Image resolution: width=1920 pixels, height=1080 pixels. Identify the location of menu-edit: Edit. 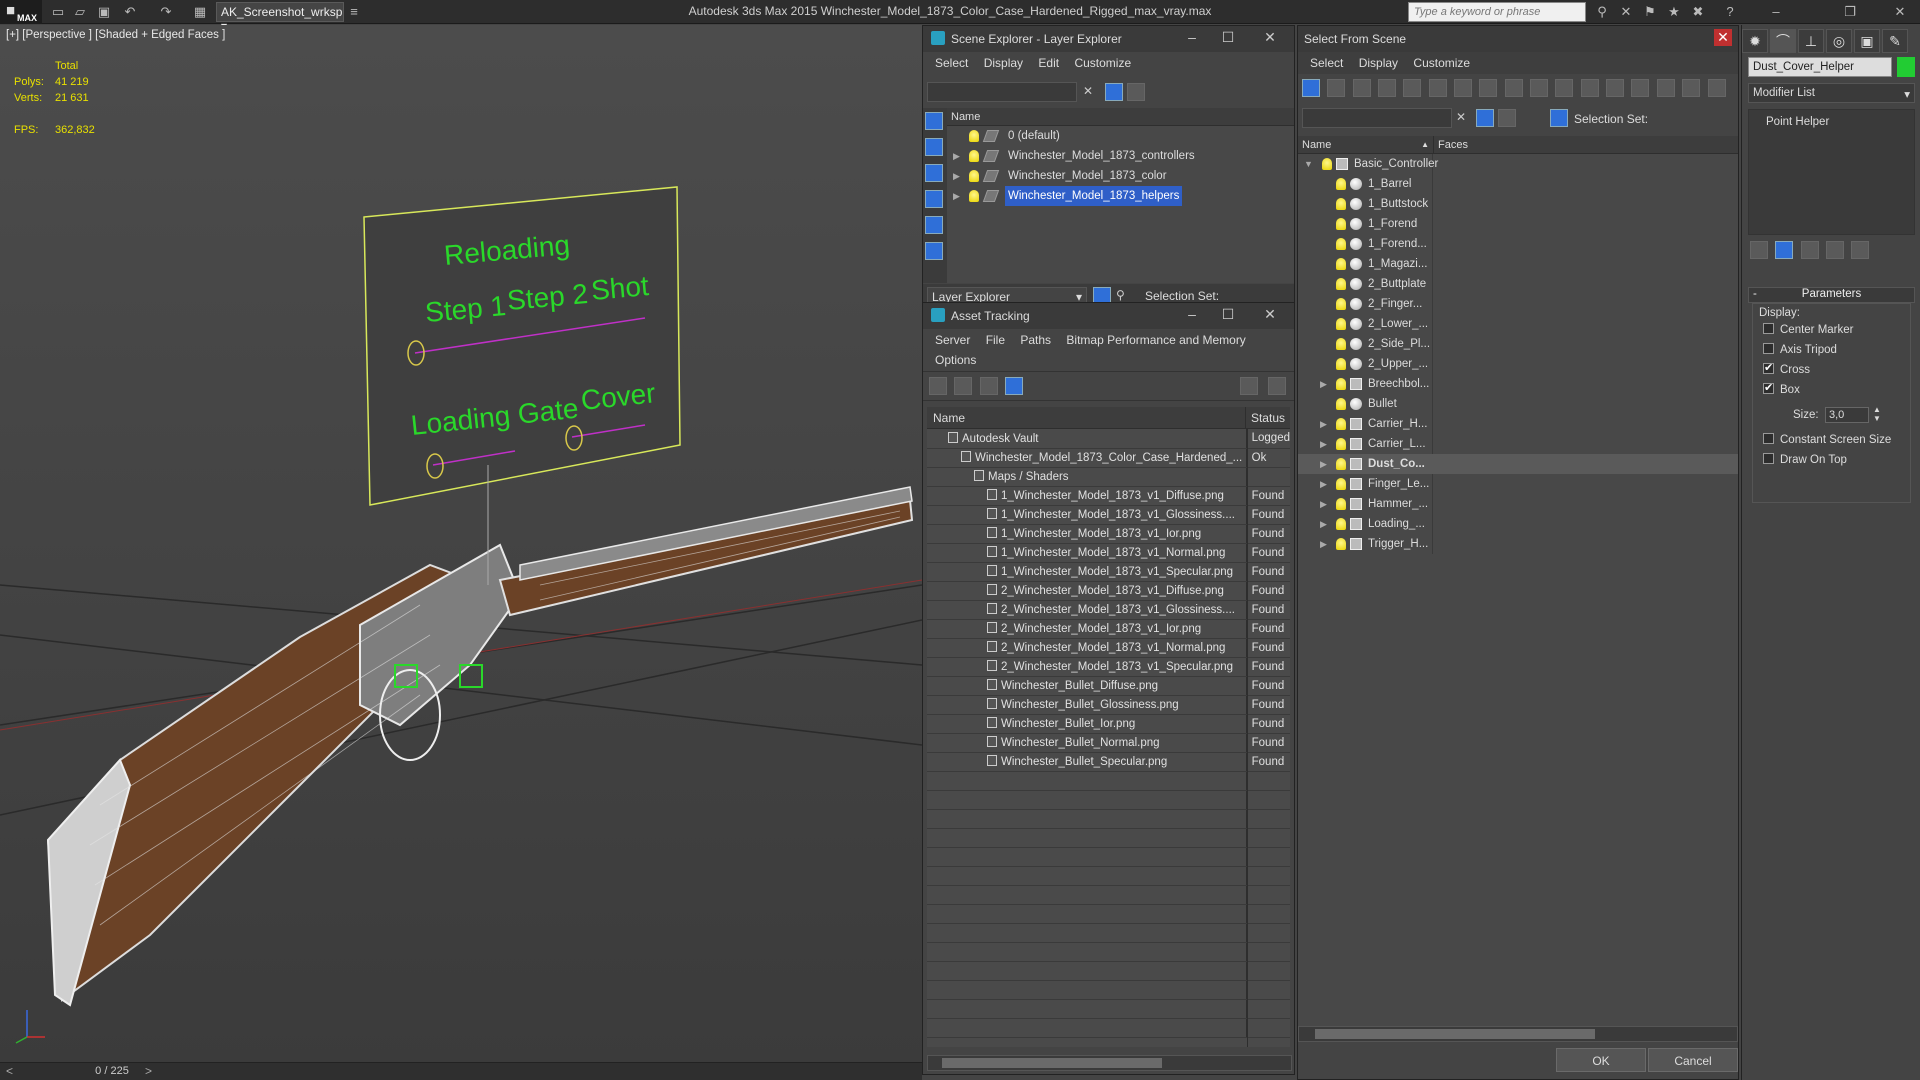
(1048, 63).